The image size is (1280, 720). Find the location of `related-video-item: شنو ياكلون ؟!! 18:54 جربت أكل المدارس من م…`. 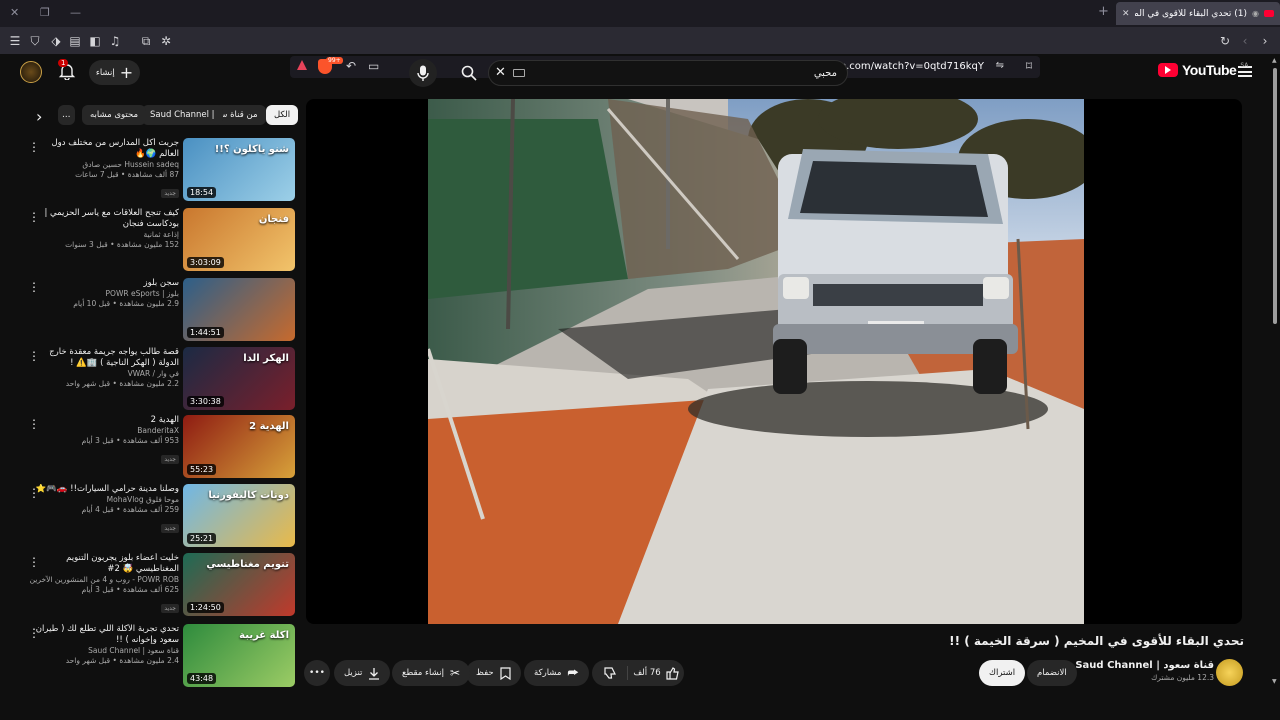

related-video-item: شنو ياكلون ؟!! 18:54 جربت أكل المدارس من م… is located at coordinates (159, 170).